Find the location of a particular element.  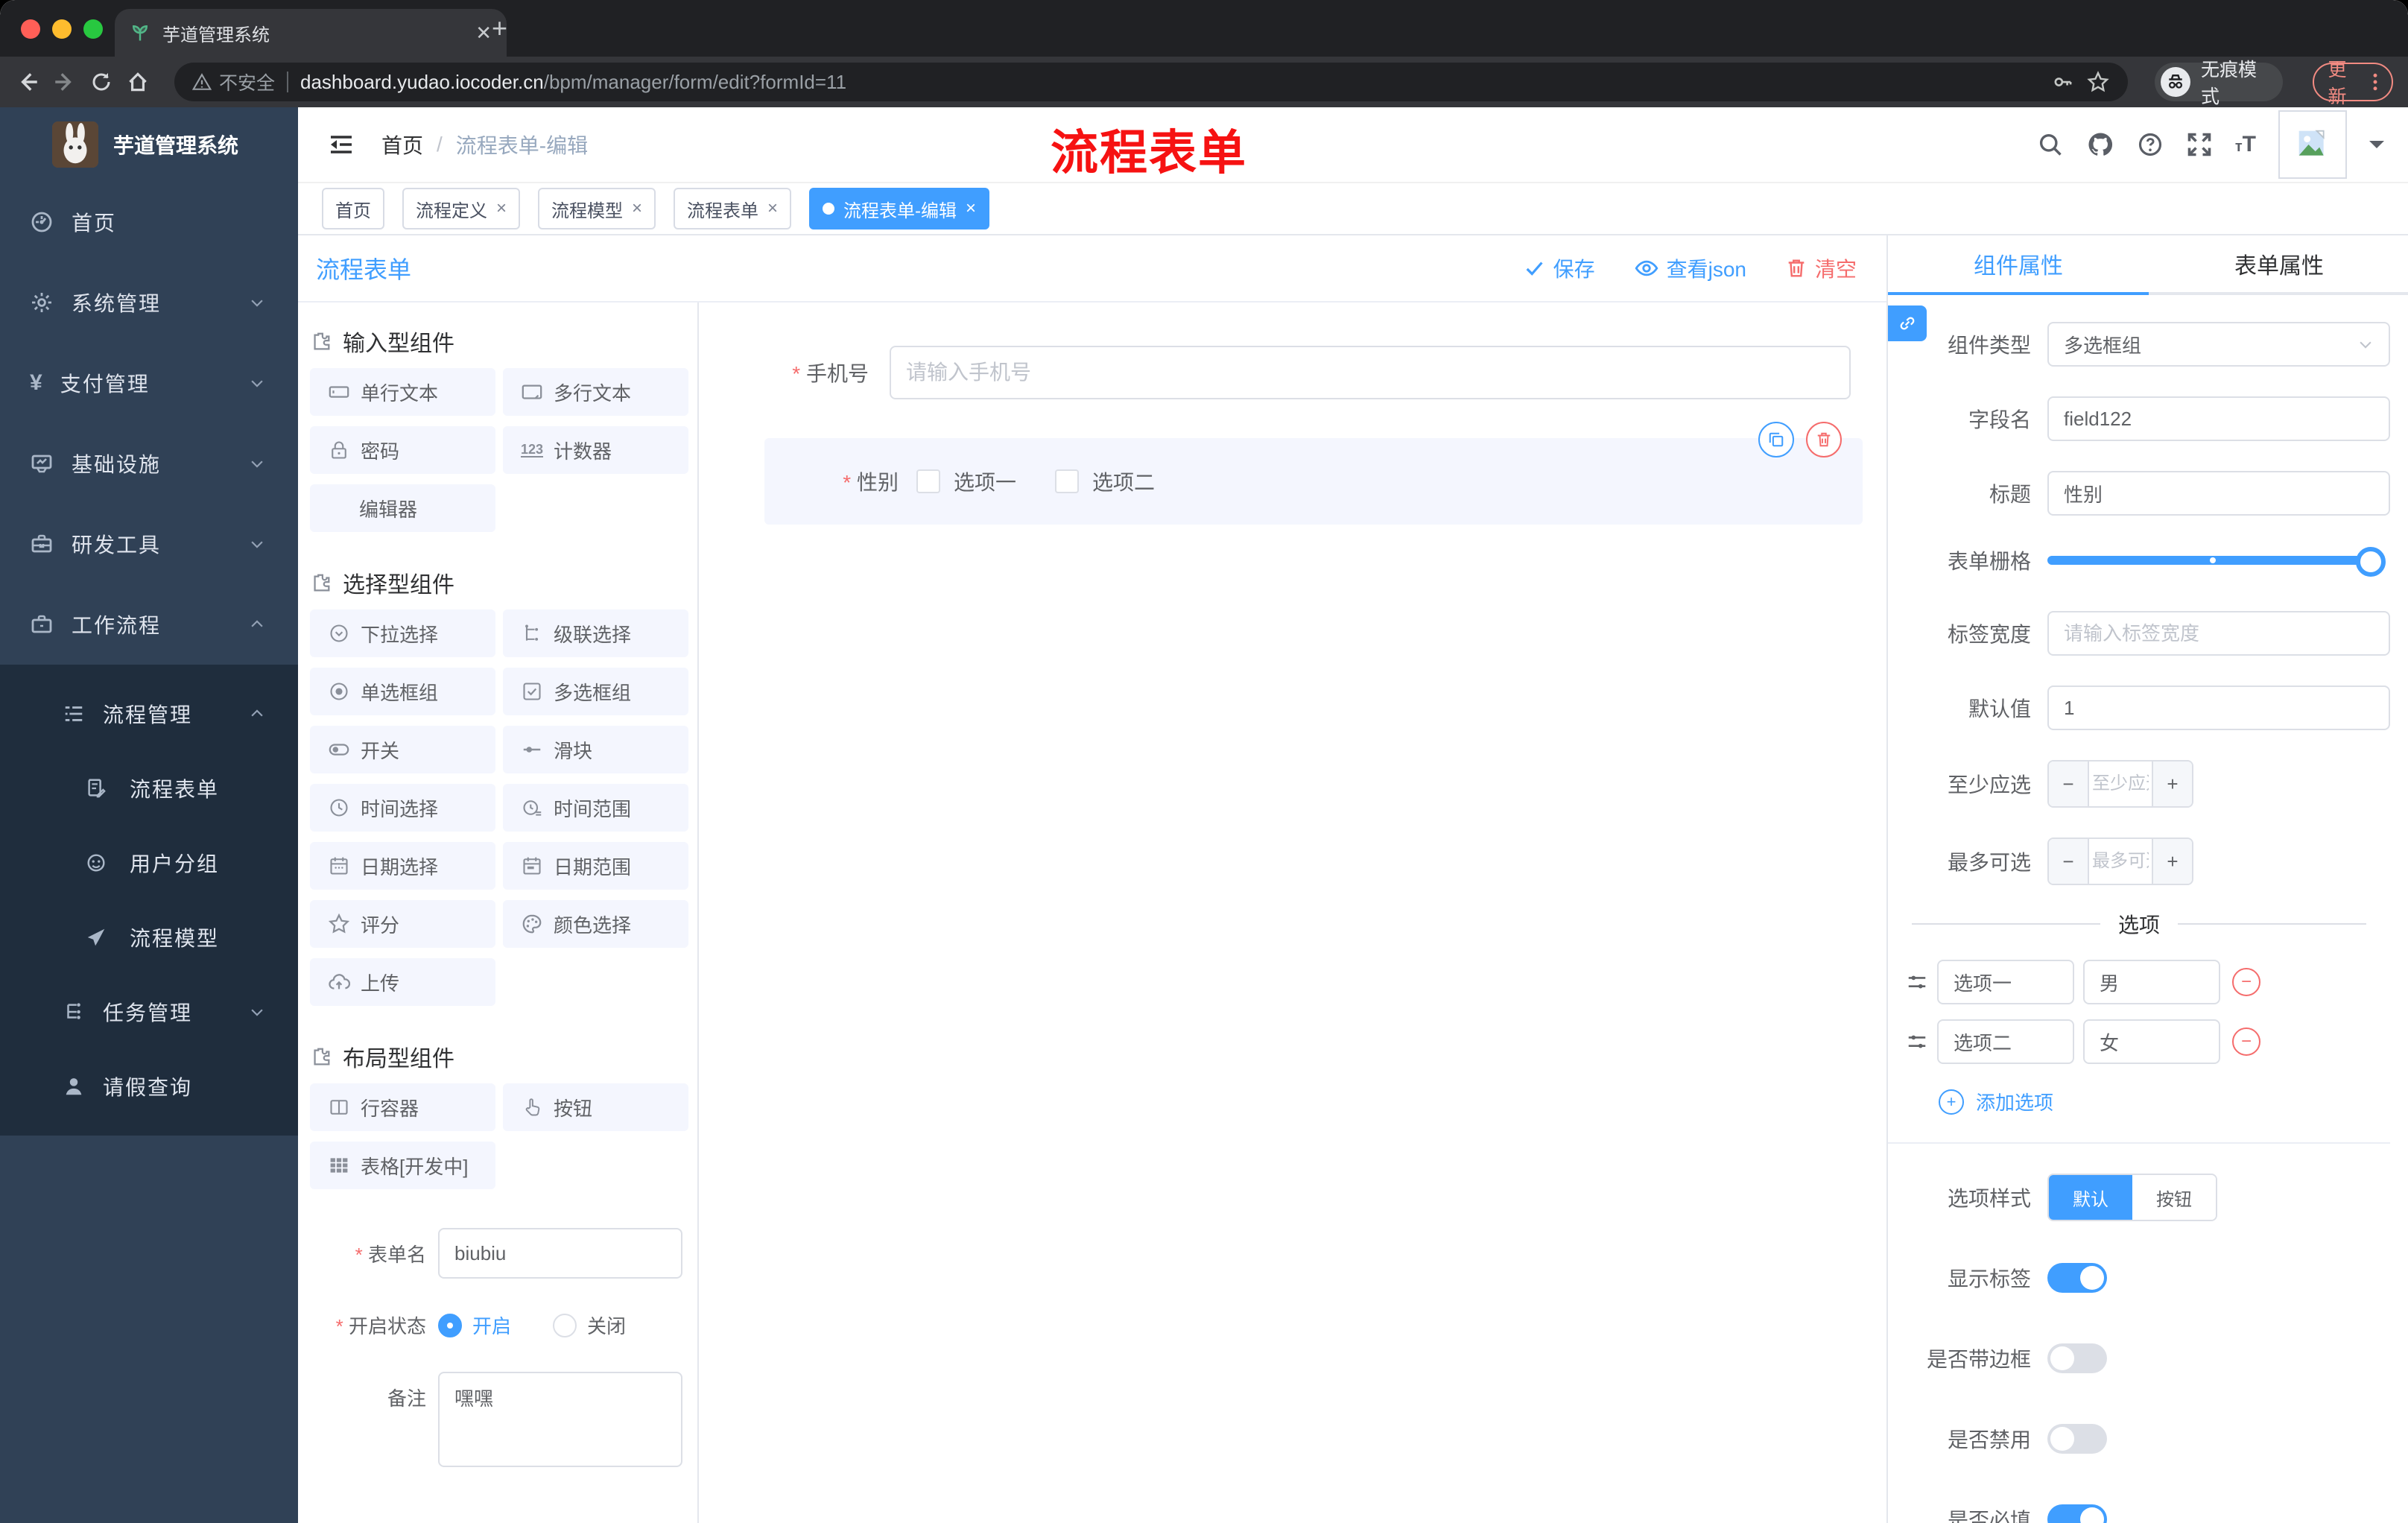

style-button-button: 按钮 is located at coordinates (2174, 1198).